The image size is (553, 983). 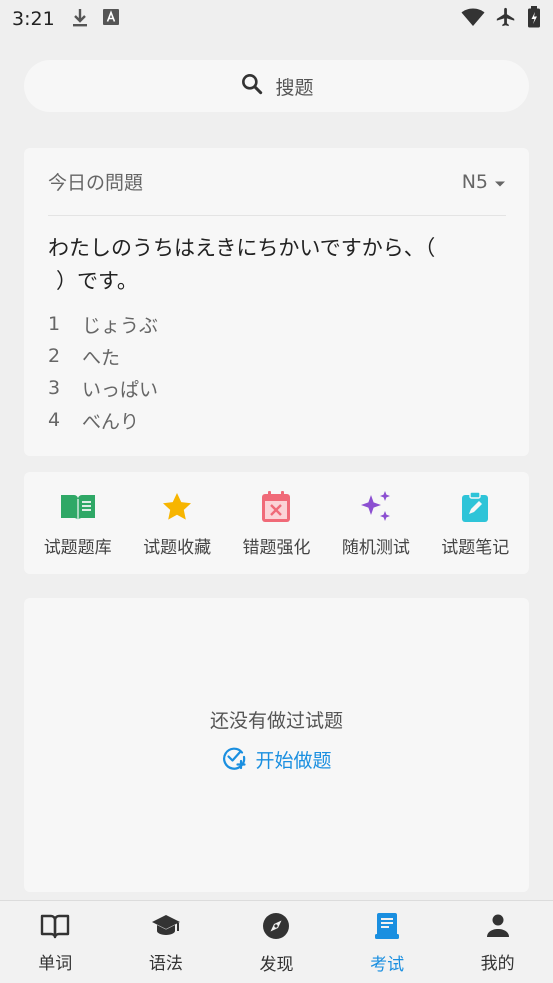 I want to click on check-circle-plus-icon, so click(x=234, y=759).